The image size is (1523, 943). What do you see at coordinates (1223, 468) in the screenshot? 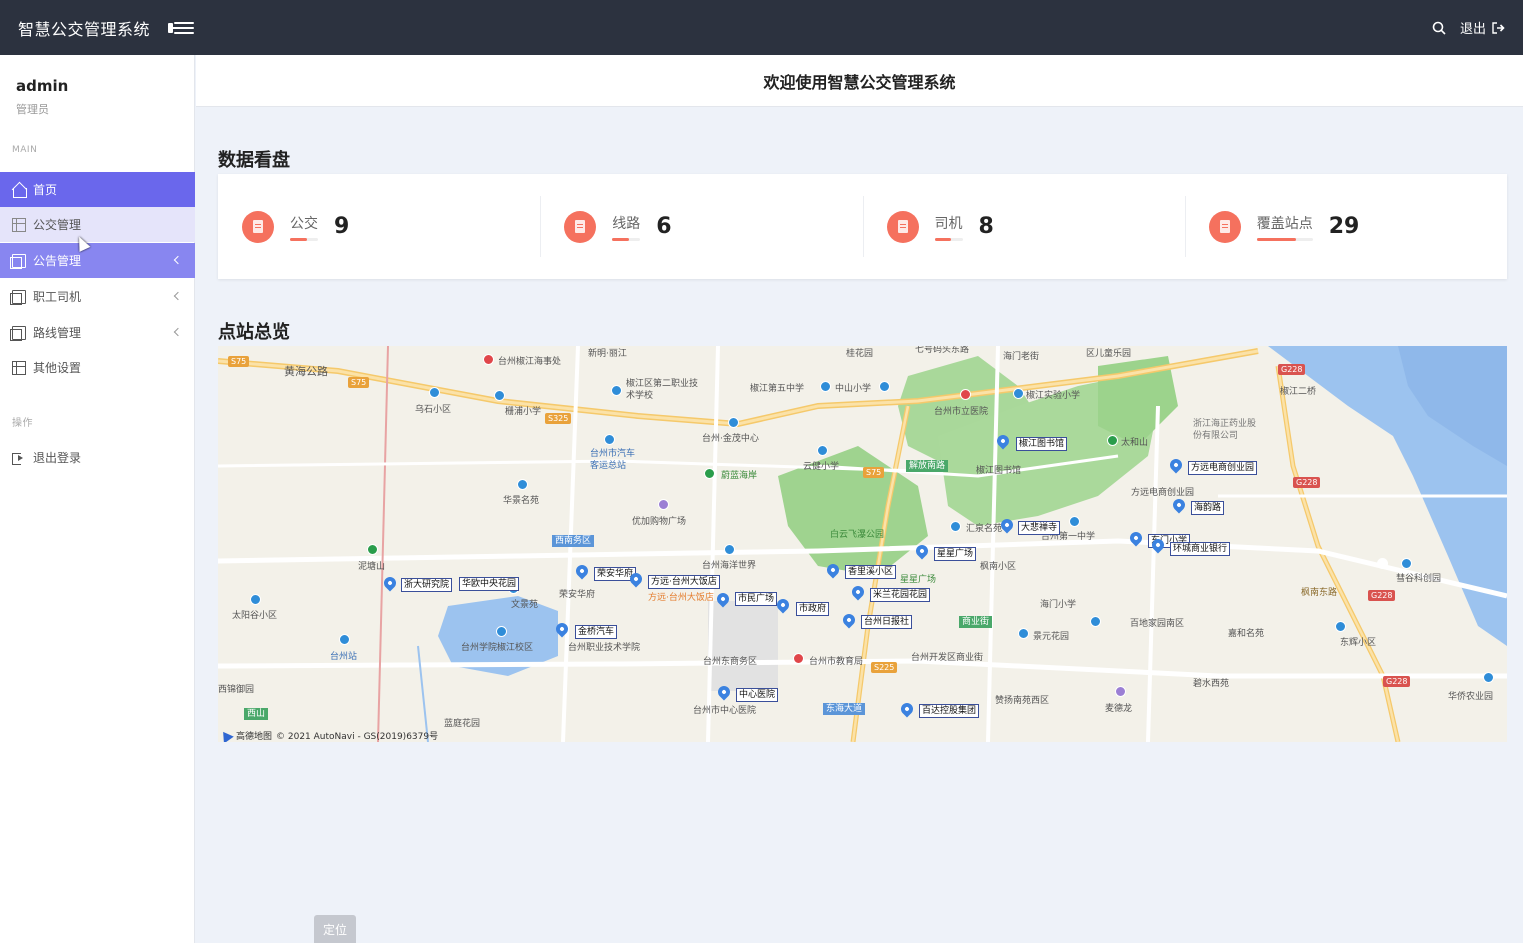
I see `bus-stop-label: 方远电商创业园` at bounding box center [1223, 468].